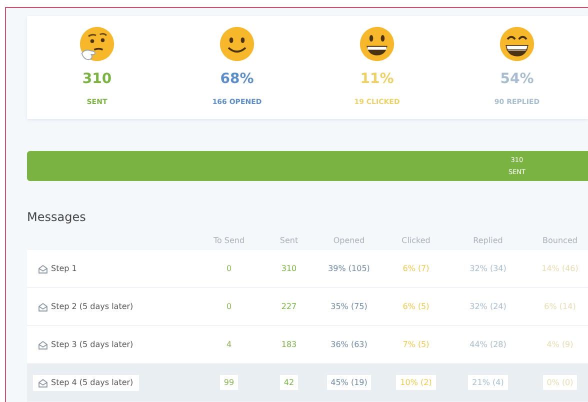 The image size is (588, 402). I want to click on table-cell-text: 14% (46), so click(560, 268).